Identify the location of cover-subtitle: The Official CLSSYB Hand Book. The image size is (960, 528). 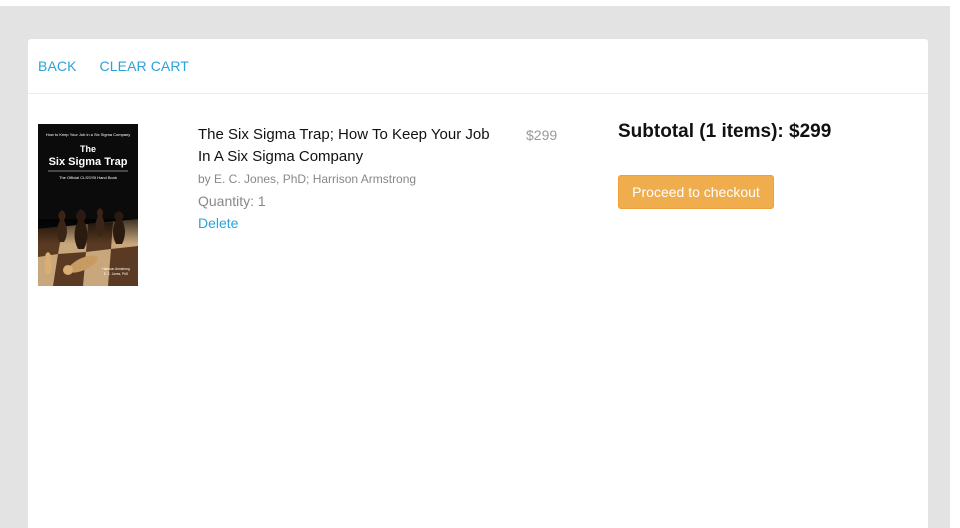
(88, 177).